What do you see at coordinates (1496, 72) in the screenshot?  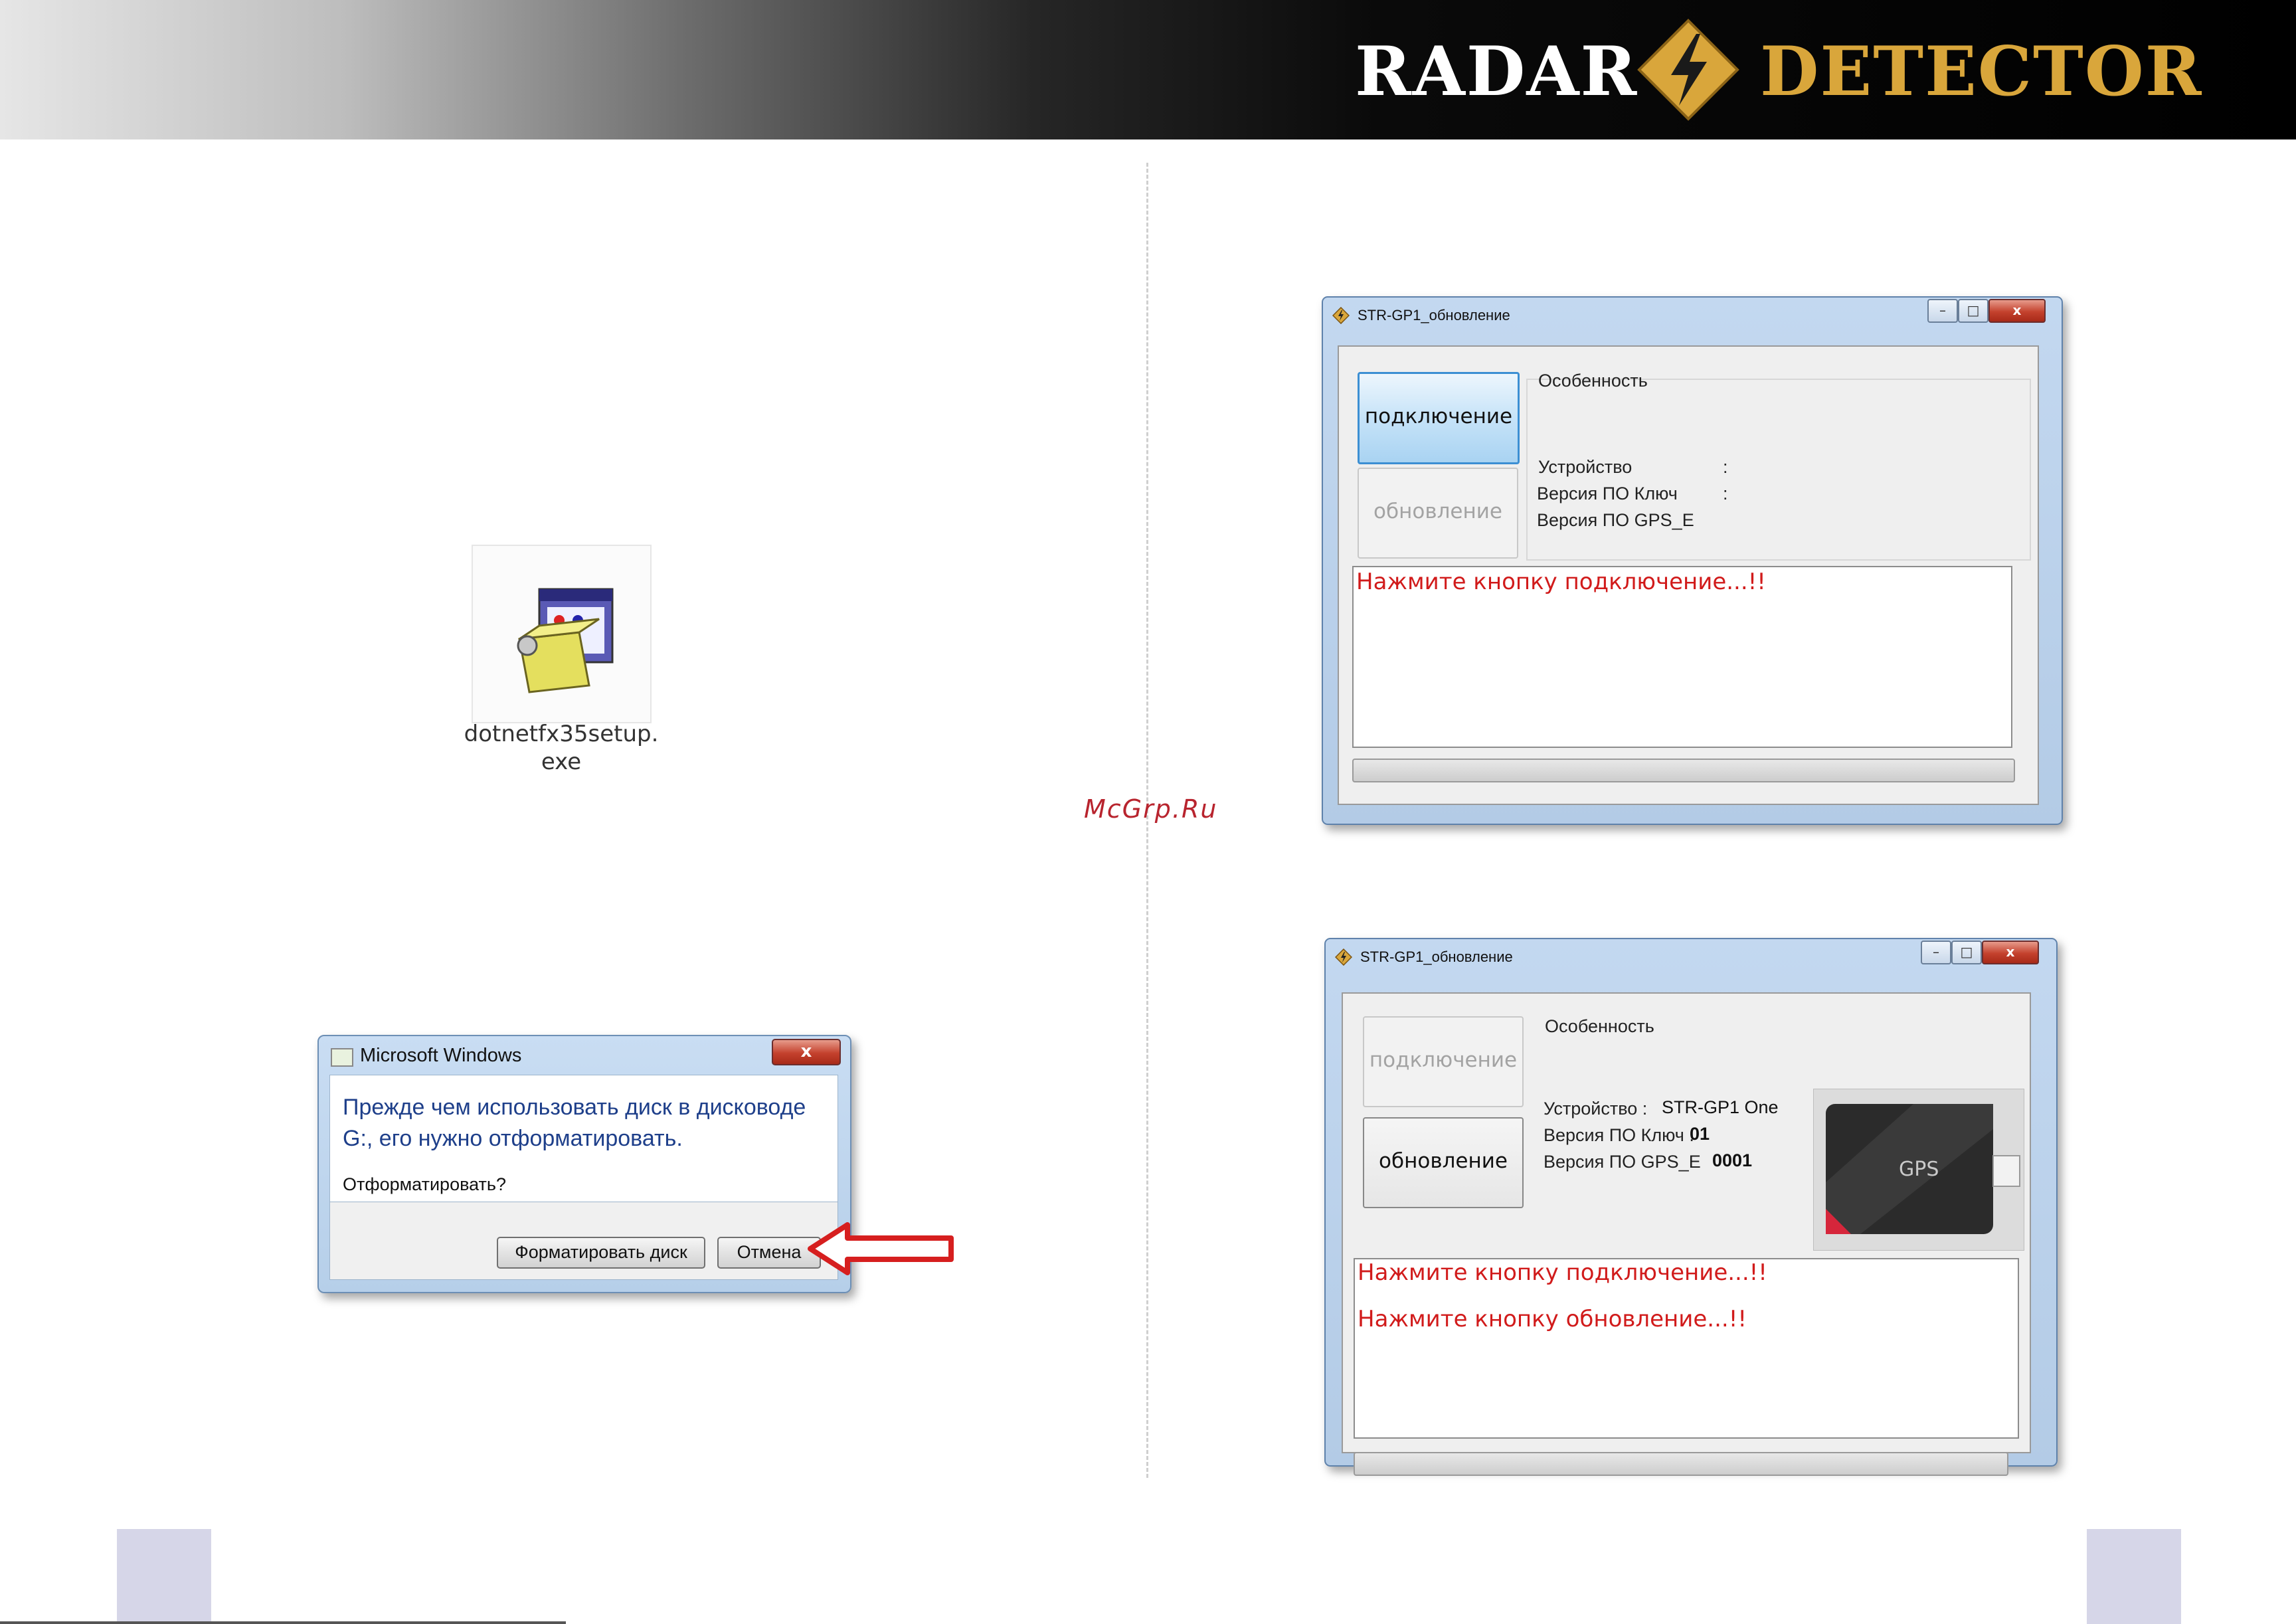 I see `brand-radar-text: RADAR` at bounding box center [1496, 72].